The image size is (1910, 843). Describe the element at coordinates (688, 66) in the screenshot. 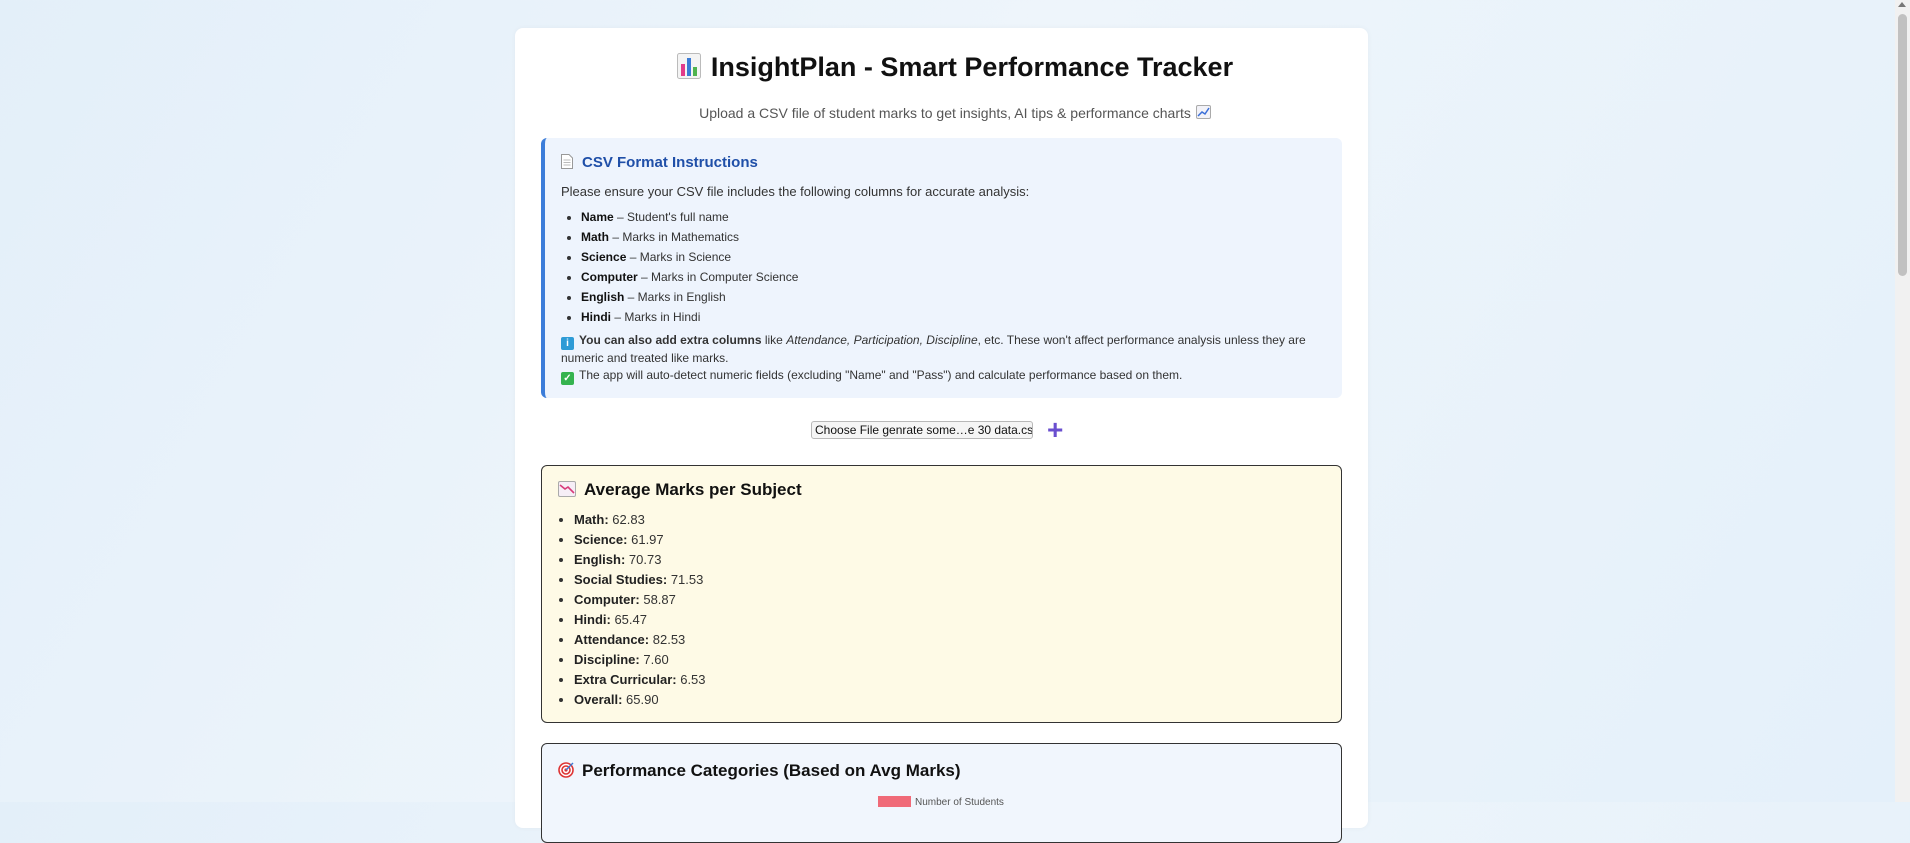

I see `bar-chart-icon` at that location.